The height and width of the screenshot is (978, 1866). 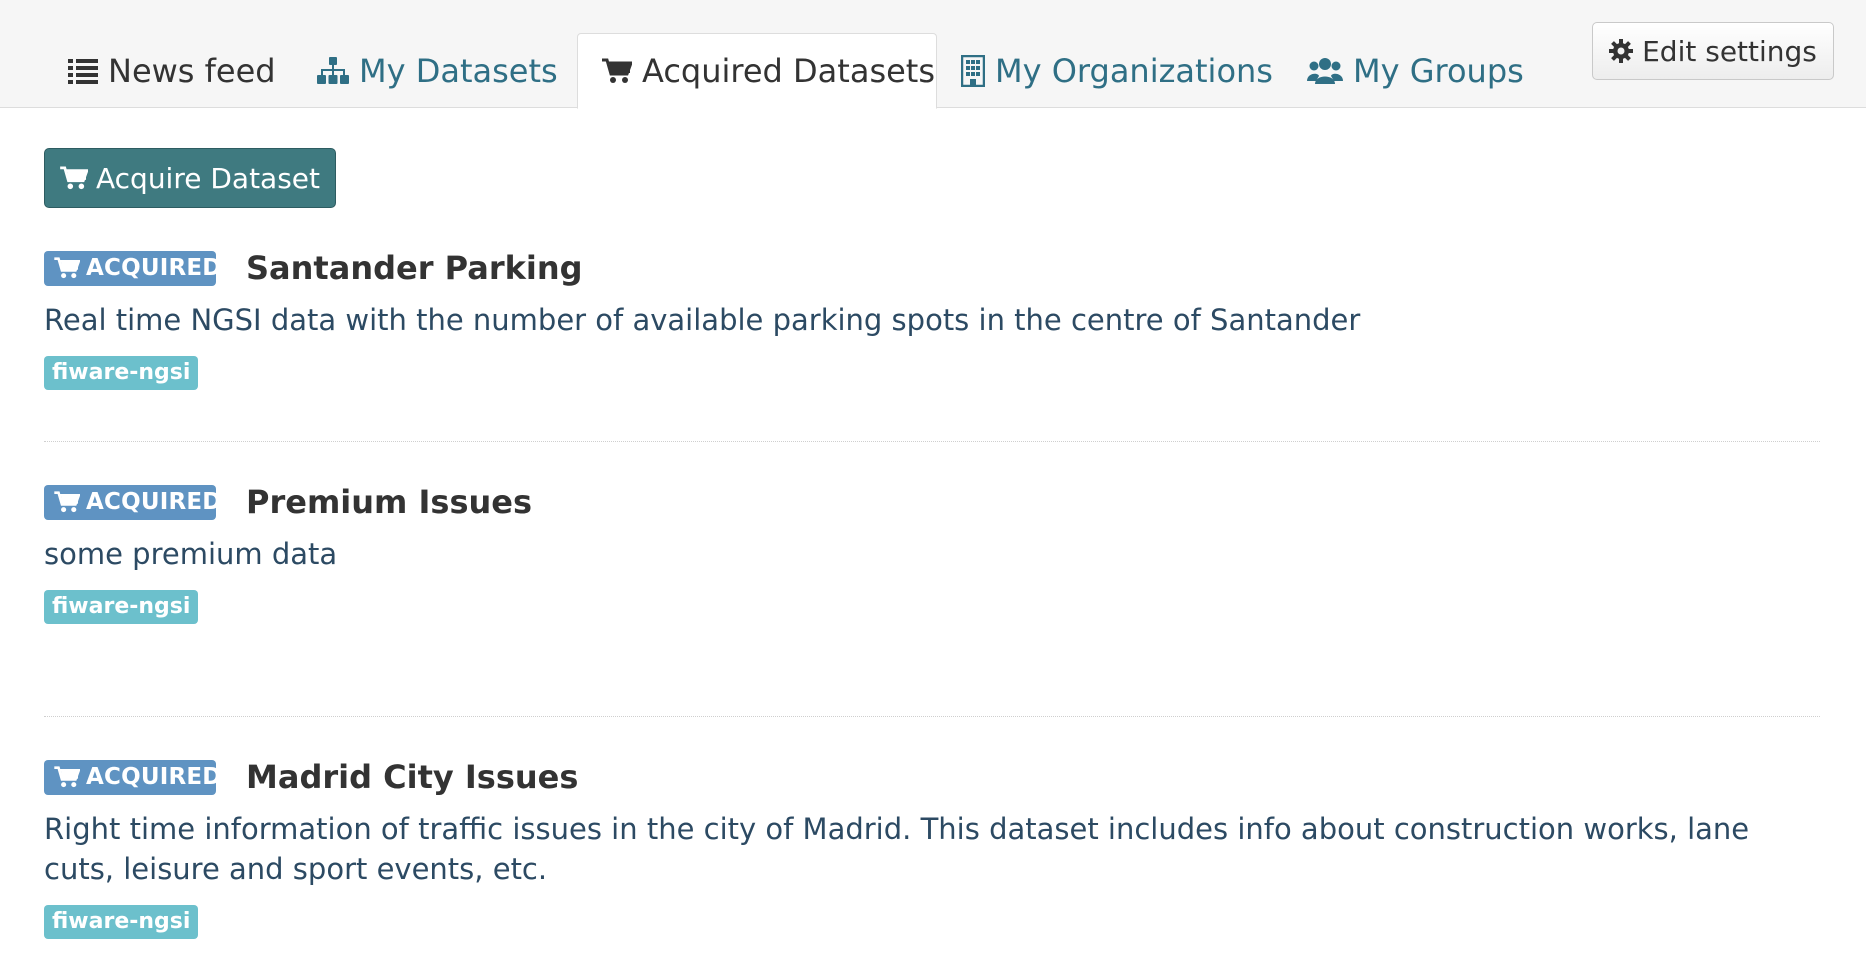 What do you see at coordinates (414, 268) in the screenshot?
I see `dataset-title: Santander Parking` at bounding box center [414, 268].